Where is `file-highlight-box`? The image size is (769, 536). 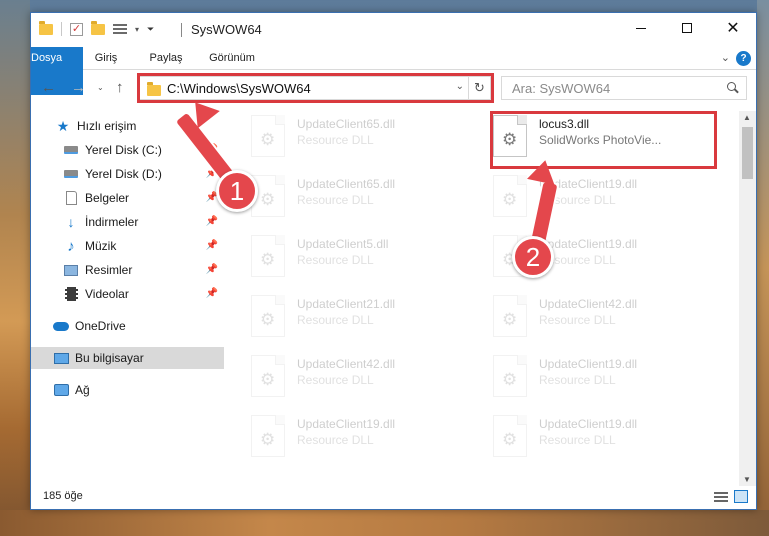 file-highlight-box is located at coordinates (603, 140).